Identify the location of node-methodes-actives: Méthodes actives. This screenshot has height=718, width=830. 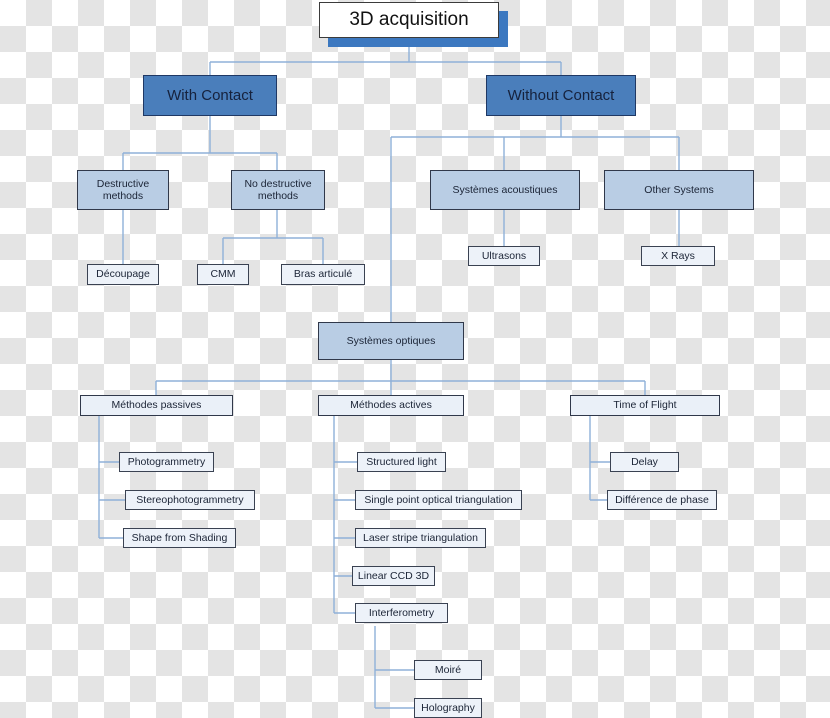
(391, 405).